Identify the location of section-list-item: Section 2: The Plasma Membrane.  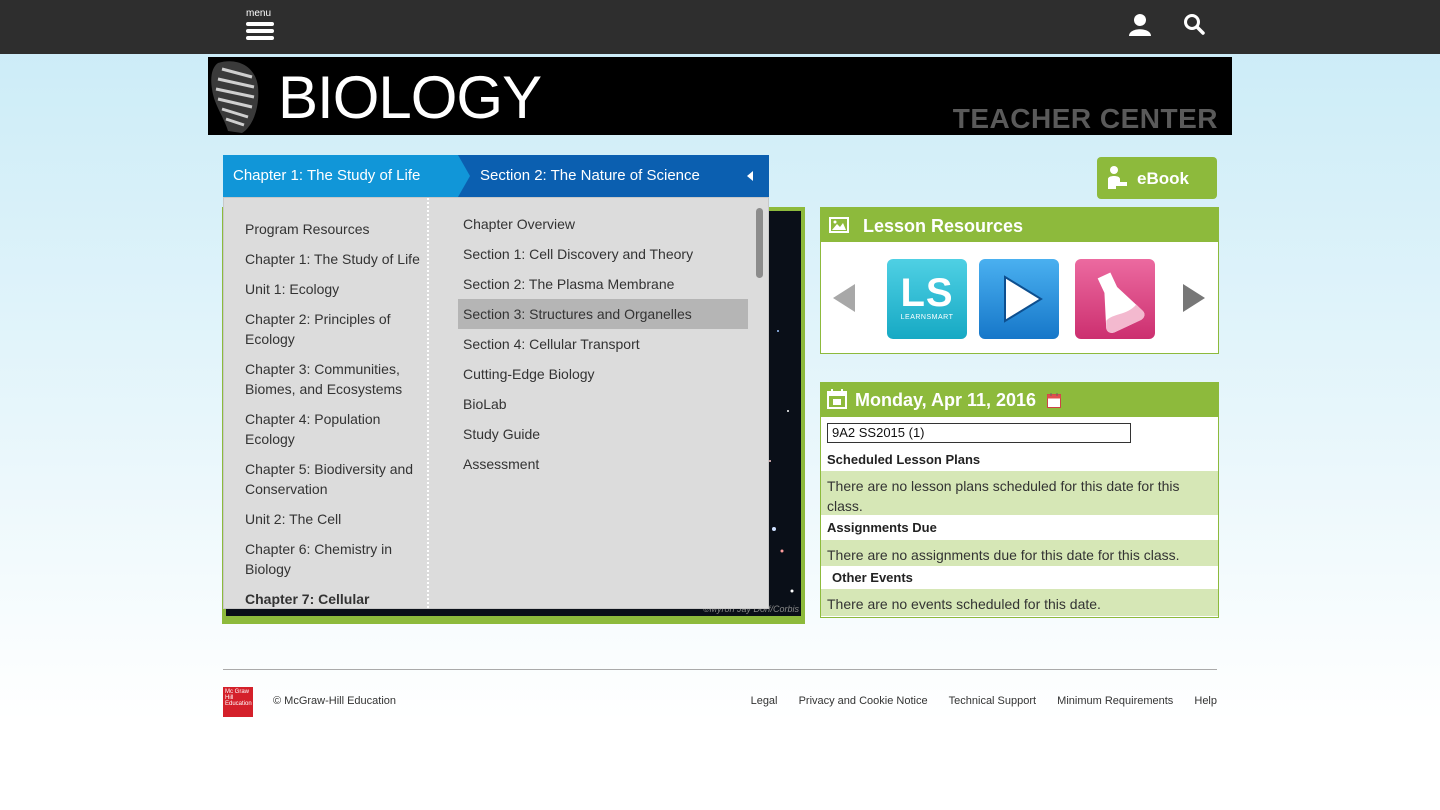
(603, 284).